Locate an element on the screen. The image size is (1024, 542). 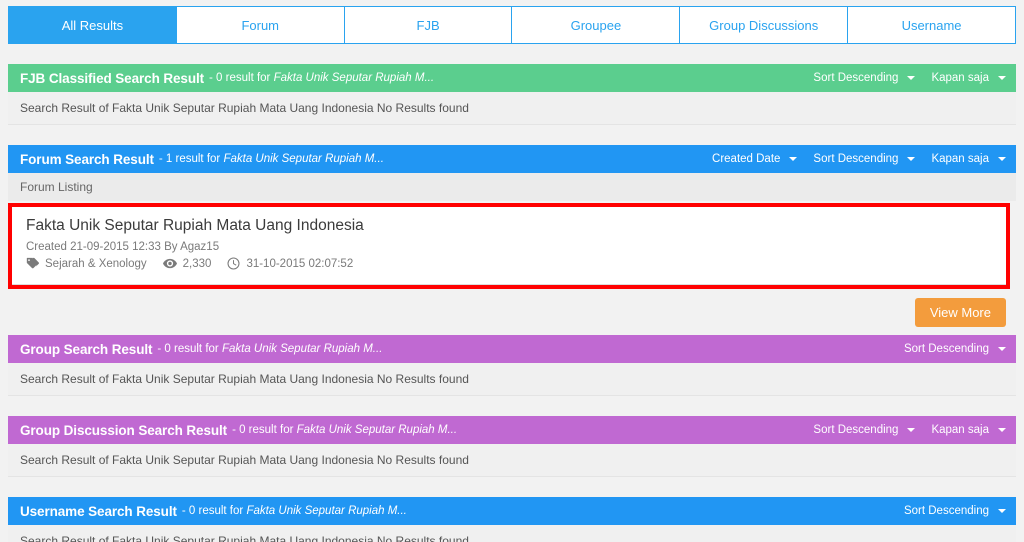
group-discussion-timeframe-dropdown: Kapan saja is located at coordinates (968, 430).